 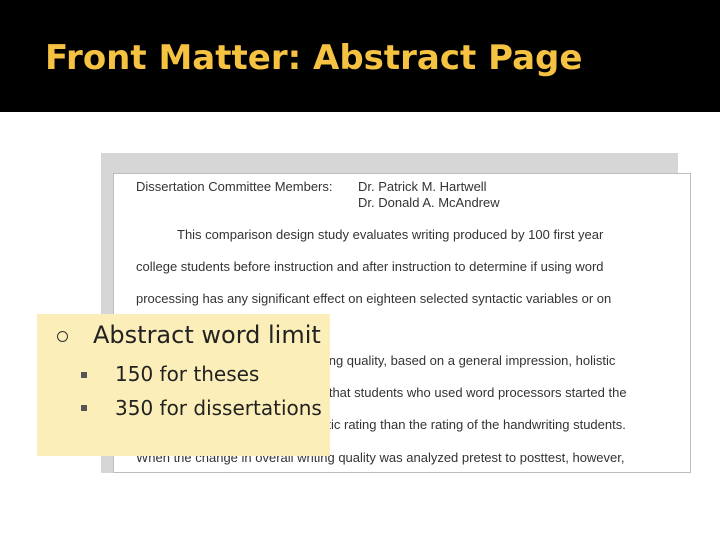 I want to click on circle-bullet-icon, so click(x=62, y=336).